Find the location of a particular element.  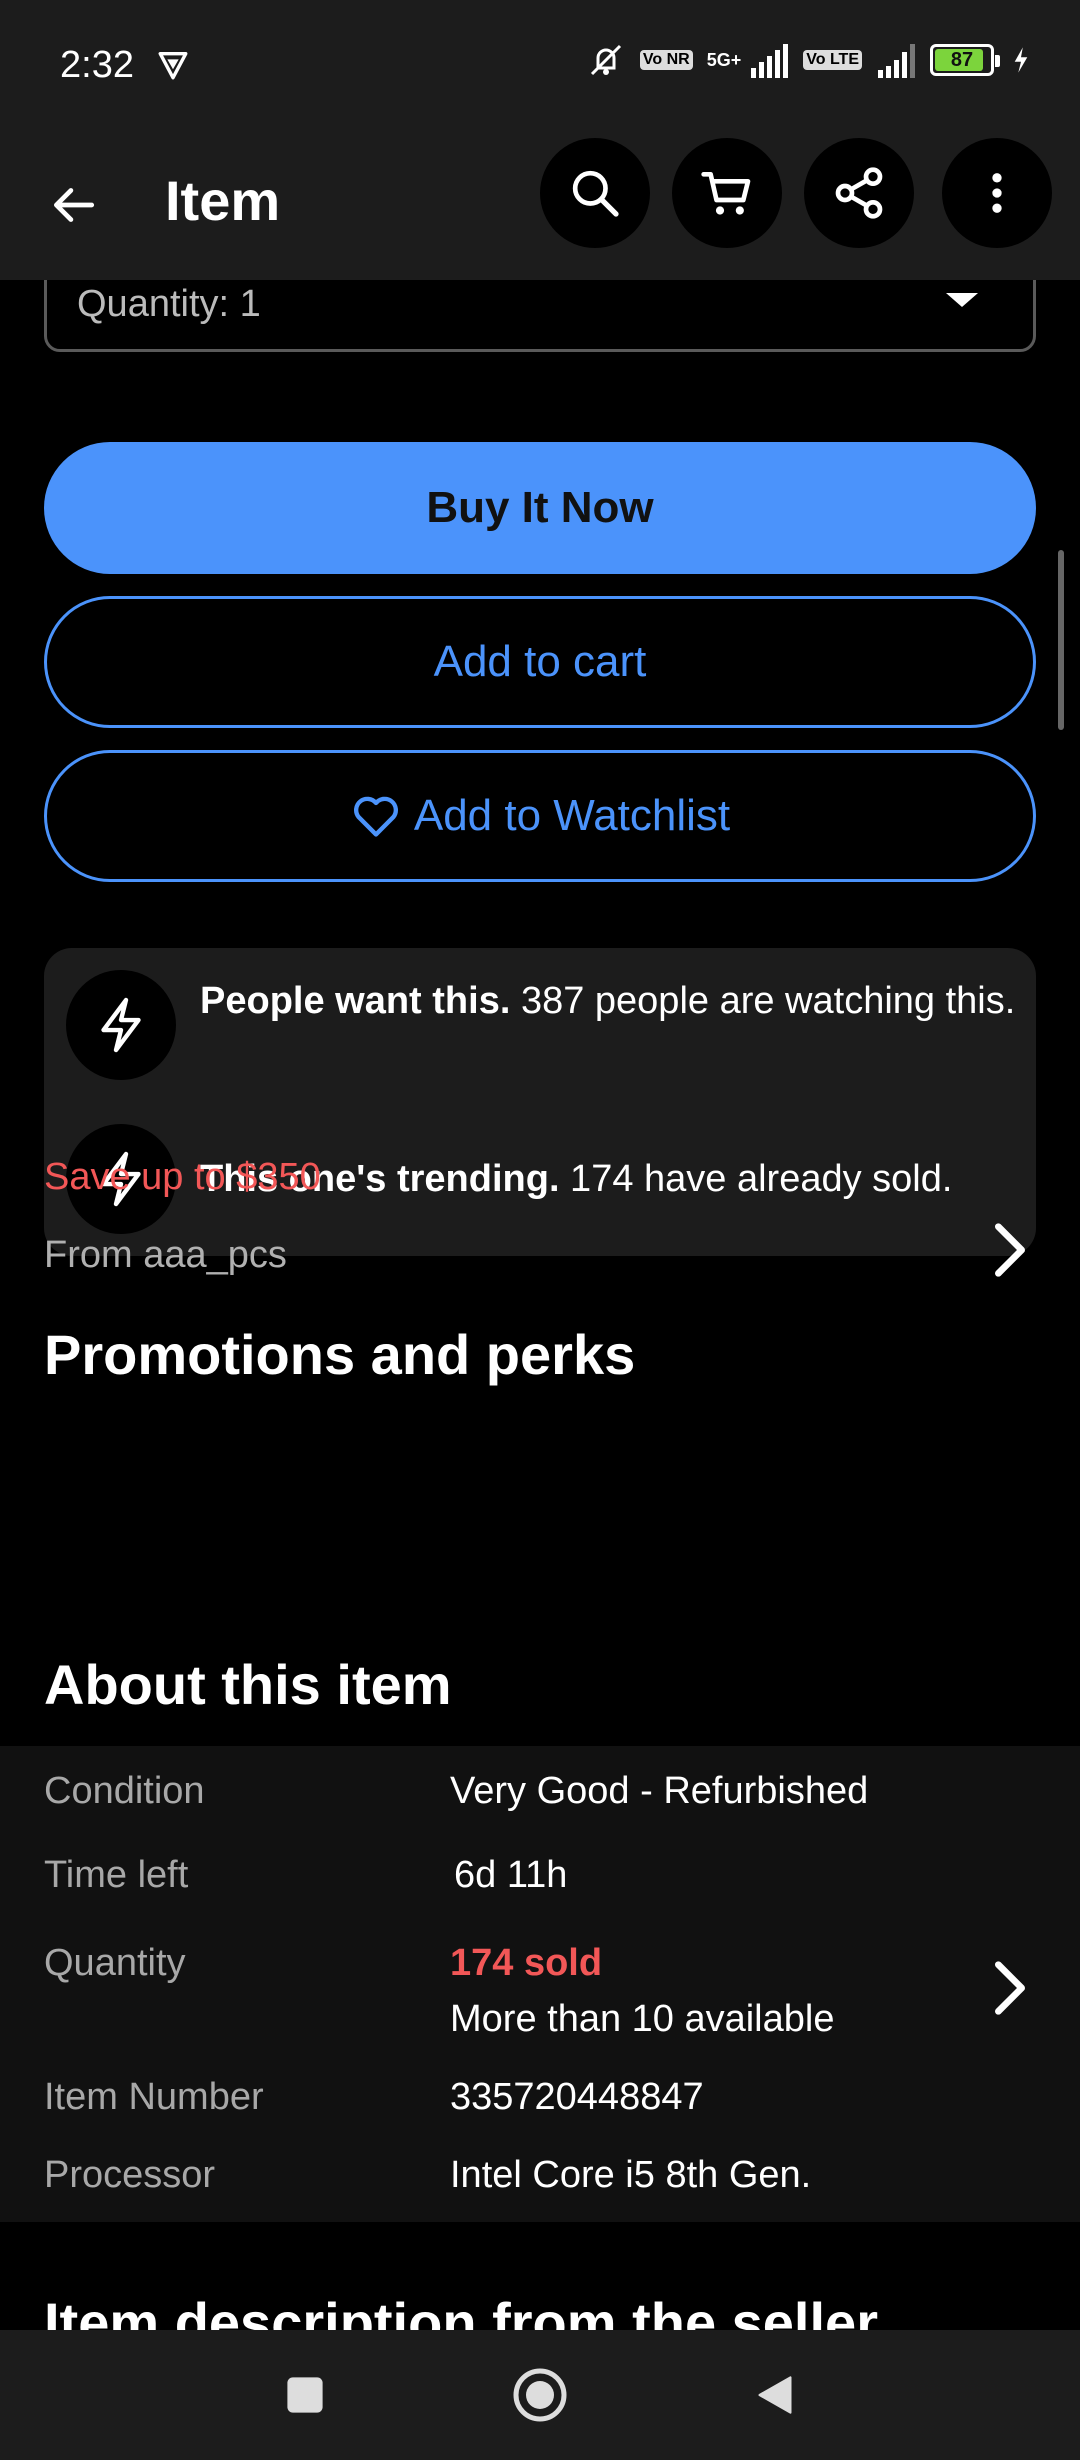

charging-icon is located at coordinates (1021, 60).